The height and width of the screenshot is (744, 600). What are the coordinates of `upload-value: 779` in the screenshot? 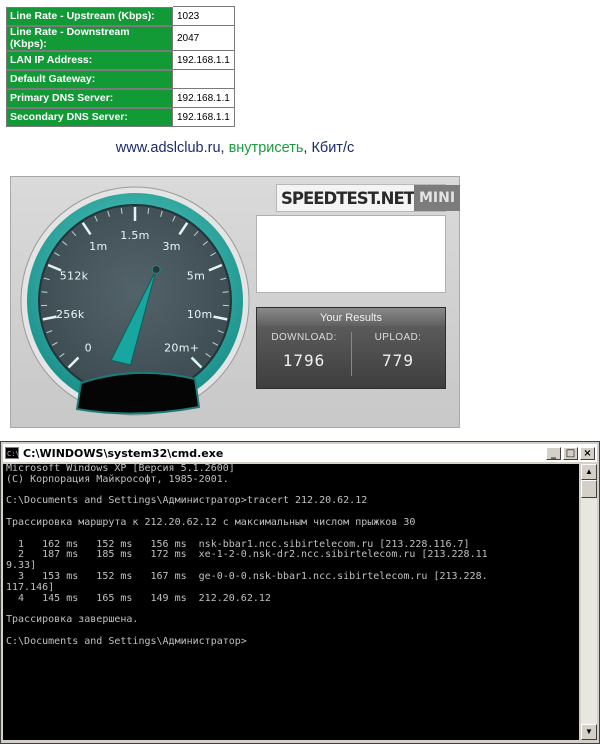 It's located at (398, 360).